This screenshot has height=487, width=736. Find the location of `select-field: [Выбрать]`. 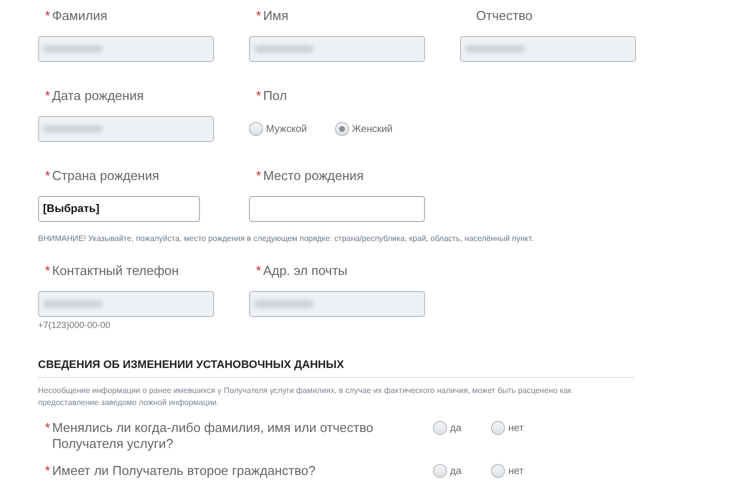

select-field: [Выбрать] is located at coordinates (119, 209).